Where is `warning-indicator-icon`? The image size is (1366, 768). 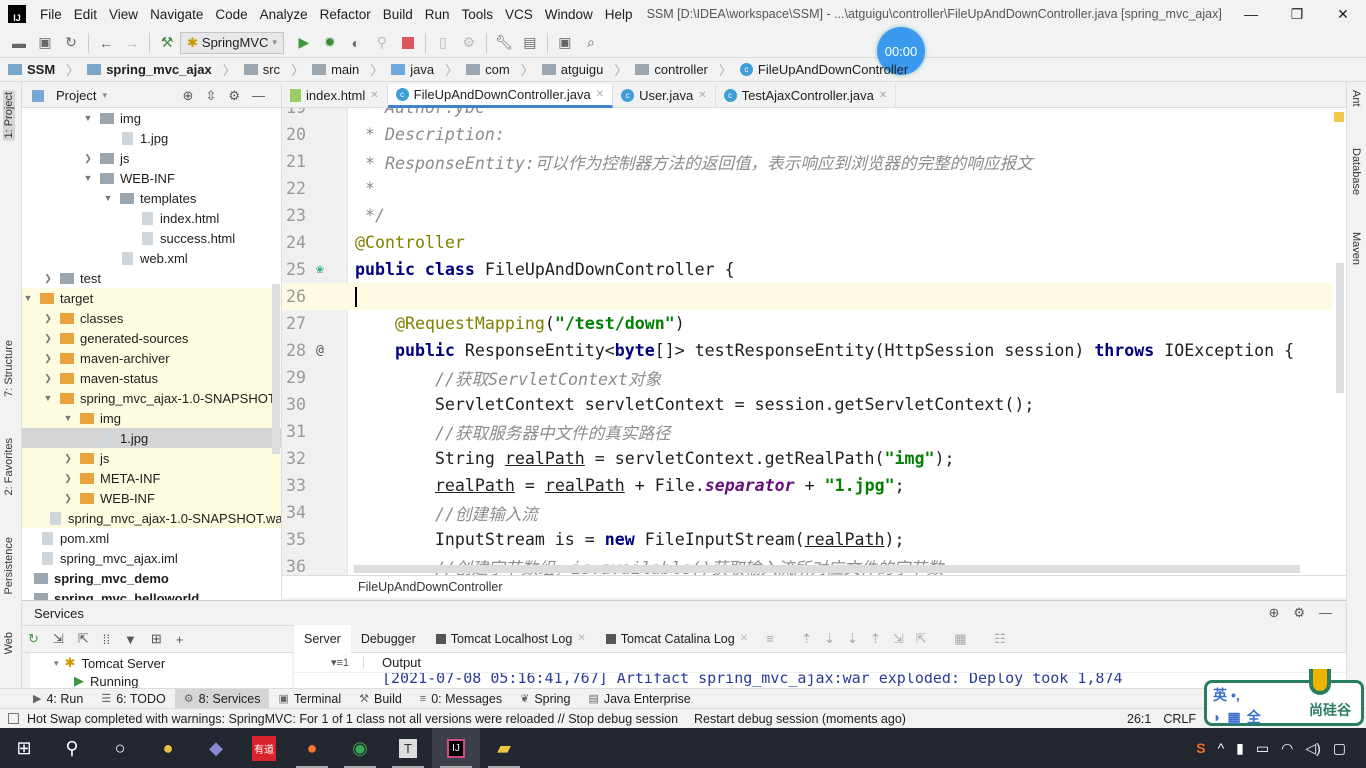 warning-indicator-icon is located at coordinates (1339, 117).